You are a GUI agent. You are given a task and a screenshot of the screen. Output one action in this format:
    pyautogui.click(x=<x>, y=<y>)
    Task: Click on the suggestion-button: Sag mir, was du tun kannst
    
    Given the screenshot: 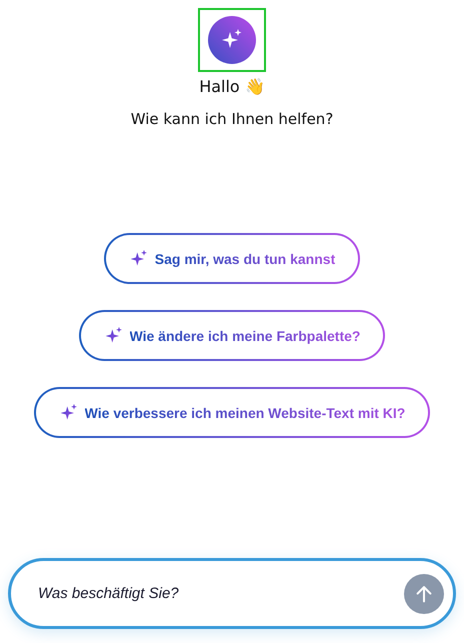 What is the action you would take?
    pyautogui.click(x=232, y=258)
    